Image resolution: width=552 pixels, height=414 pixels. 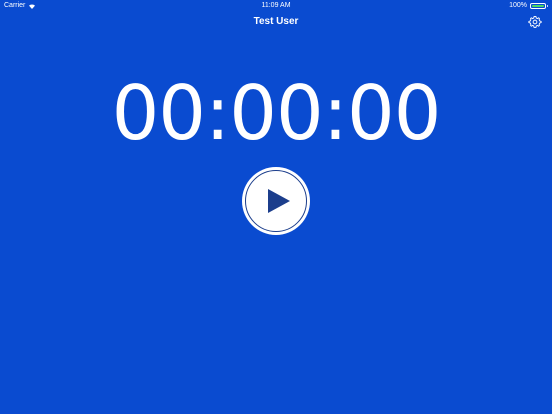 What do you see at coordinates (279, 201) in the screenshot?
I see `play-icon` at bounding box center [279, 201].